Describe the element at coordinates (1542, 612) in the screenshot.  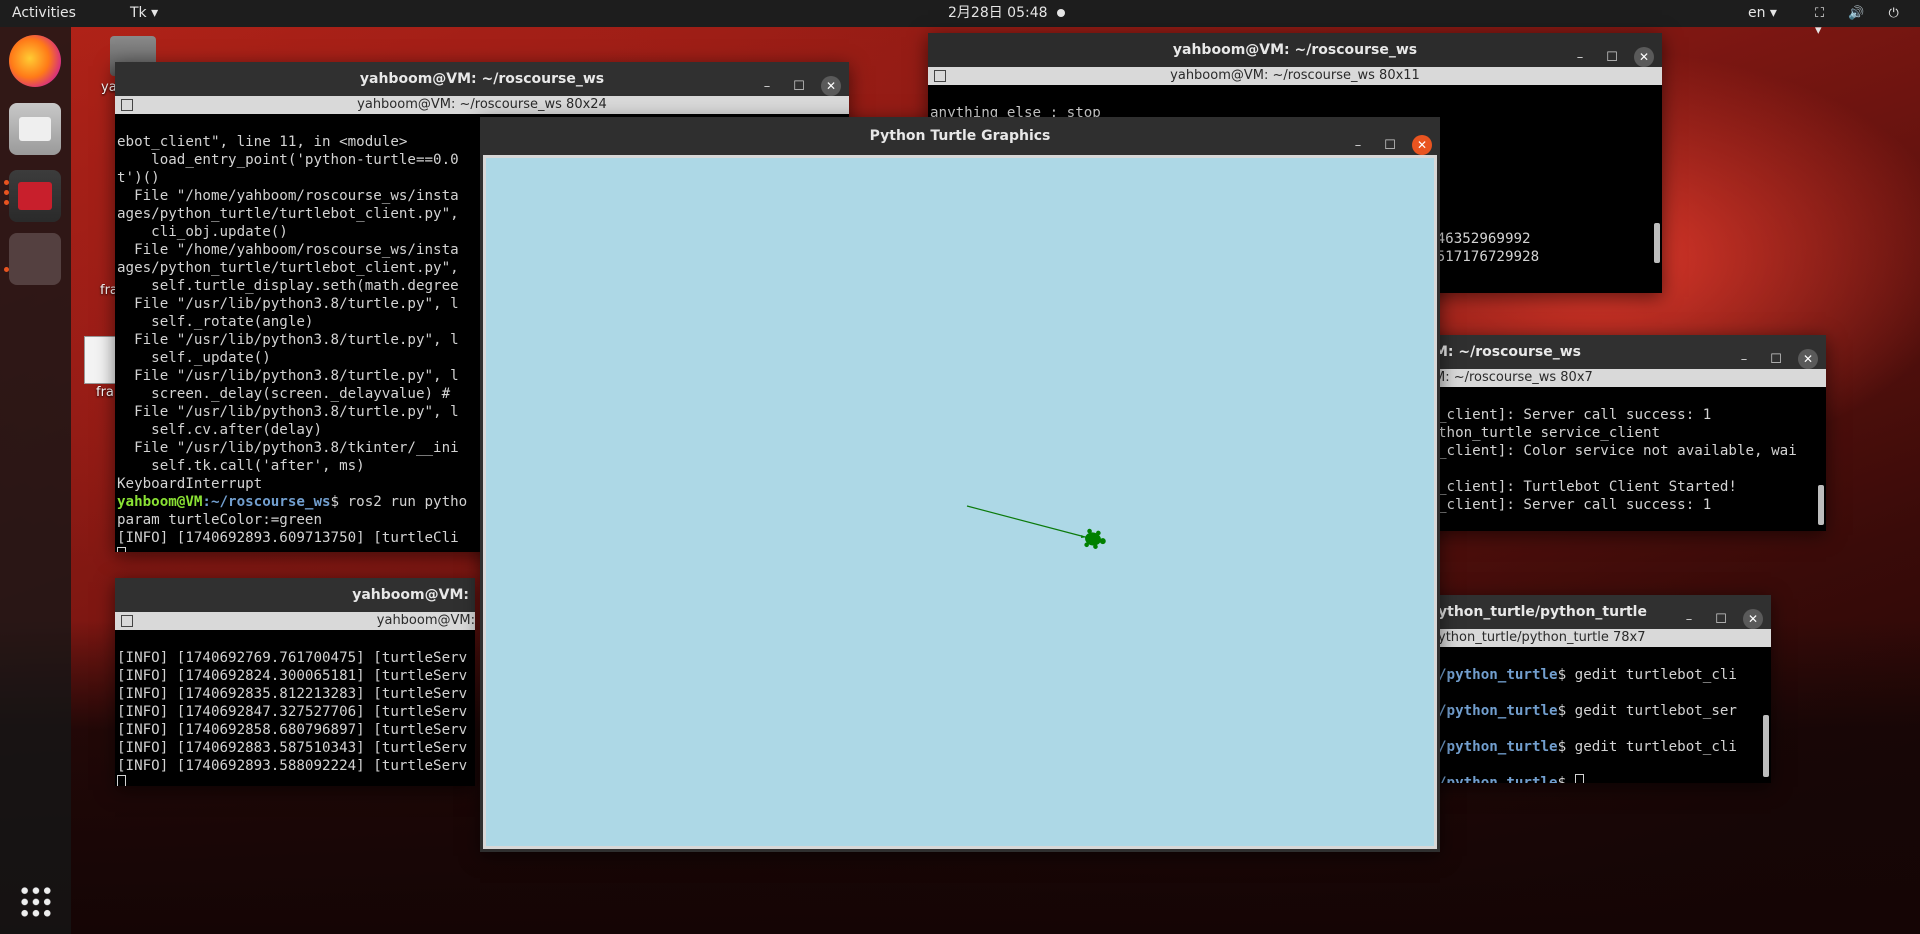
I see `window-title: ython_turtle/python_turtle` at that location.